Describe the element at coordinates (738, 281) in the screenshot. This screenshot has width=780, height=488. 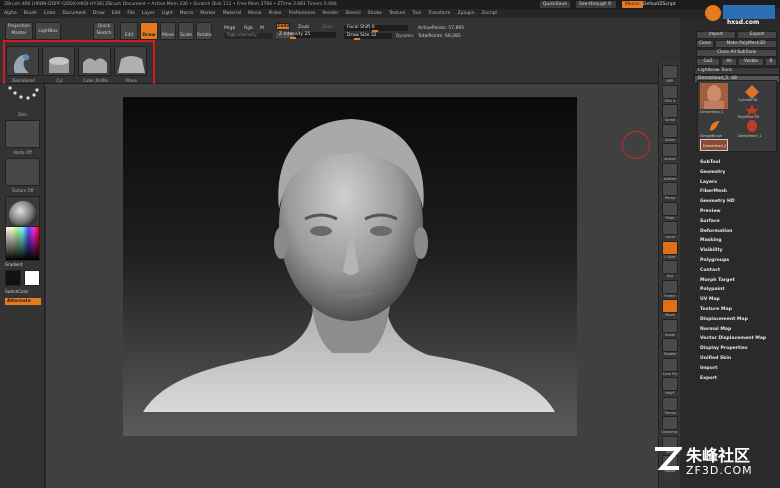
I see `tool-menu-morph-target: Morph Target` at that location.